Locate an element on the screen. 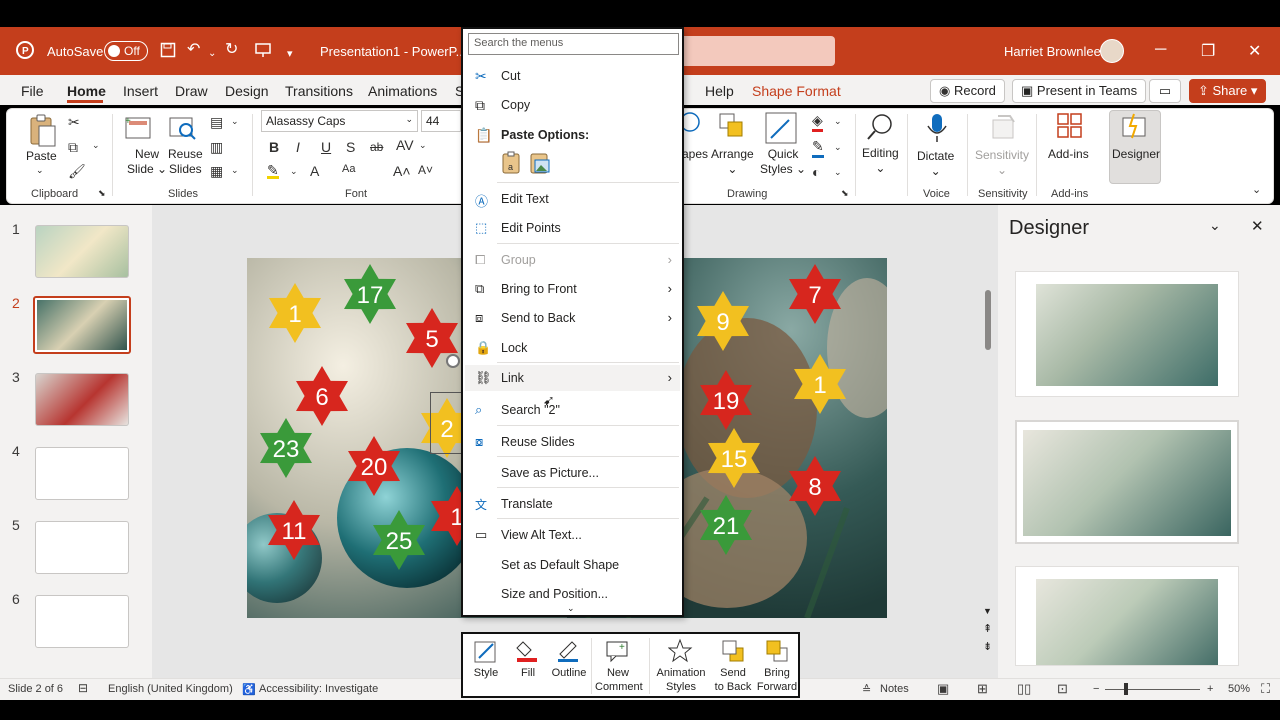 Image resolution: width=1280 pixels, height=720 pixels. notes-button: Notes is located at coordinates (894, 689).